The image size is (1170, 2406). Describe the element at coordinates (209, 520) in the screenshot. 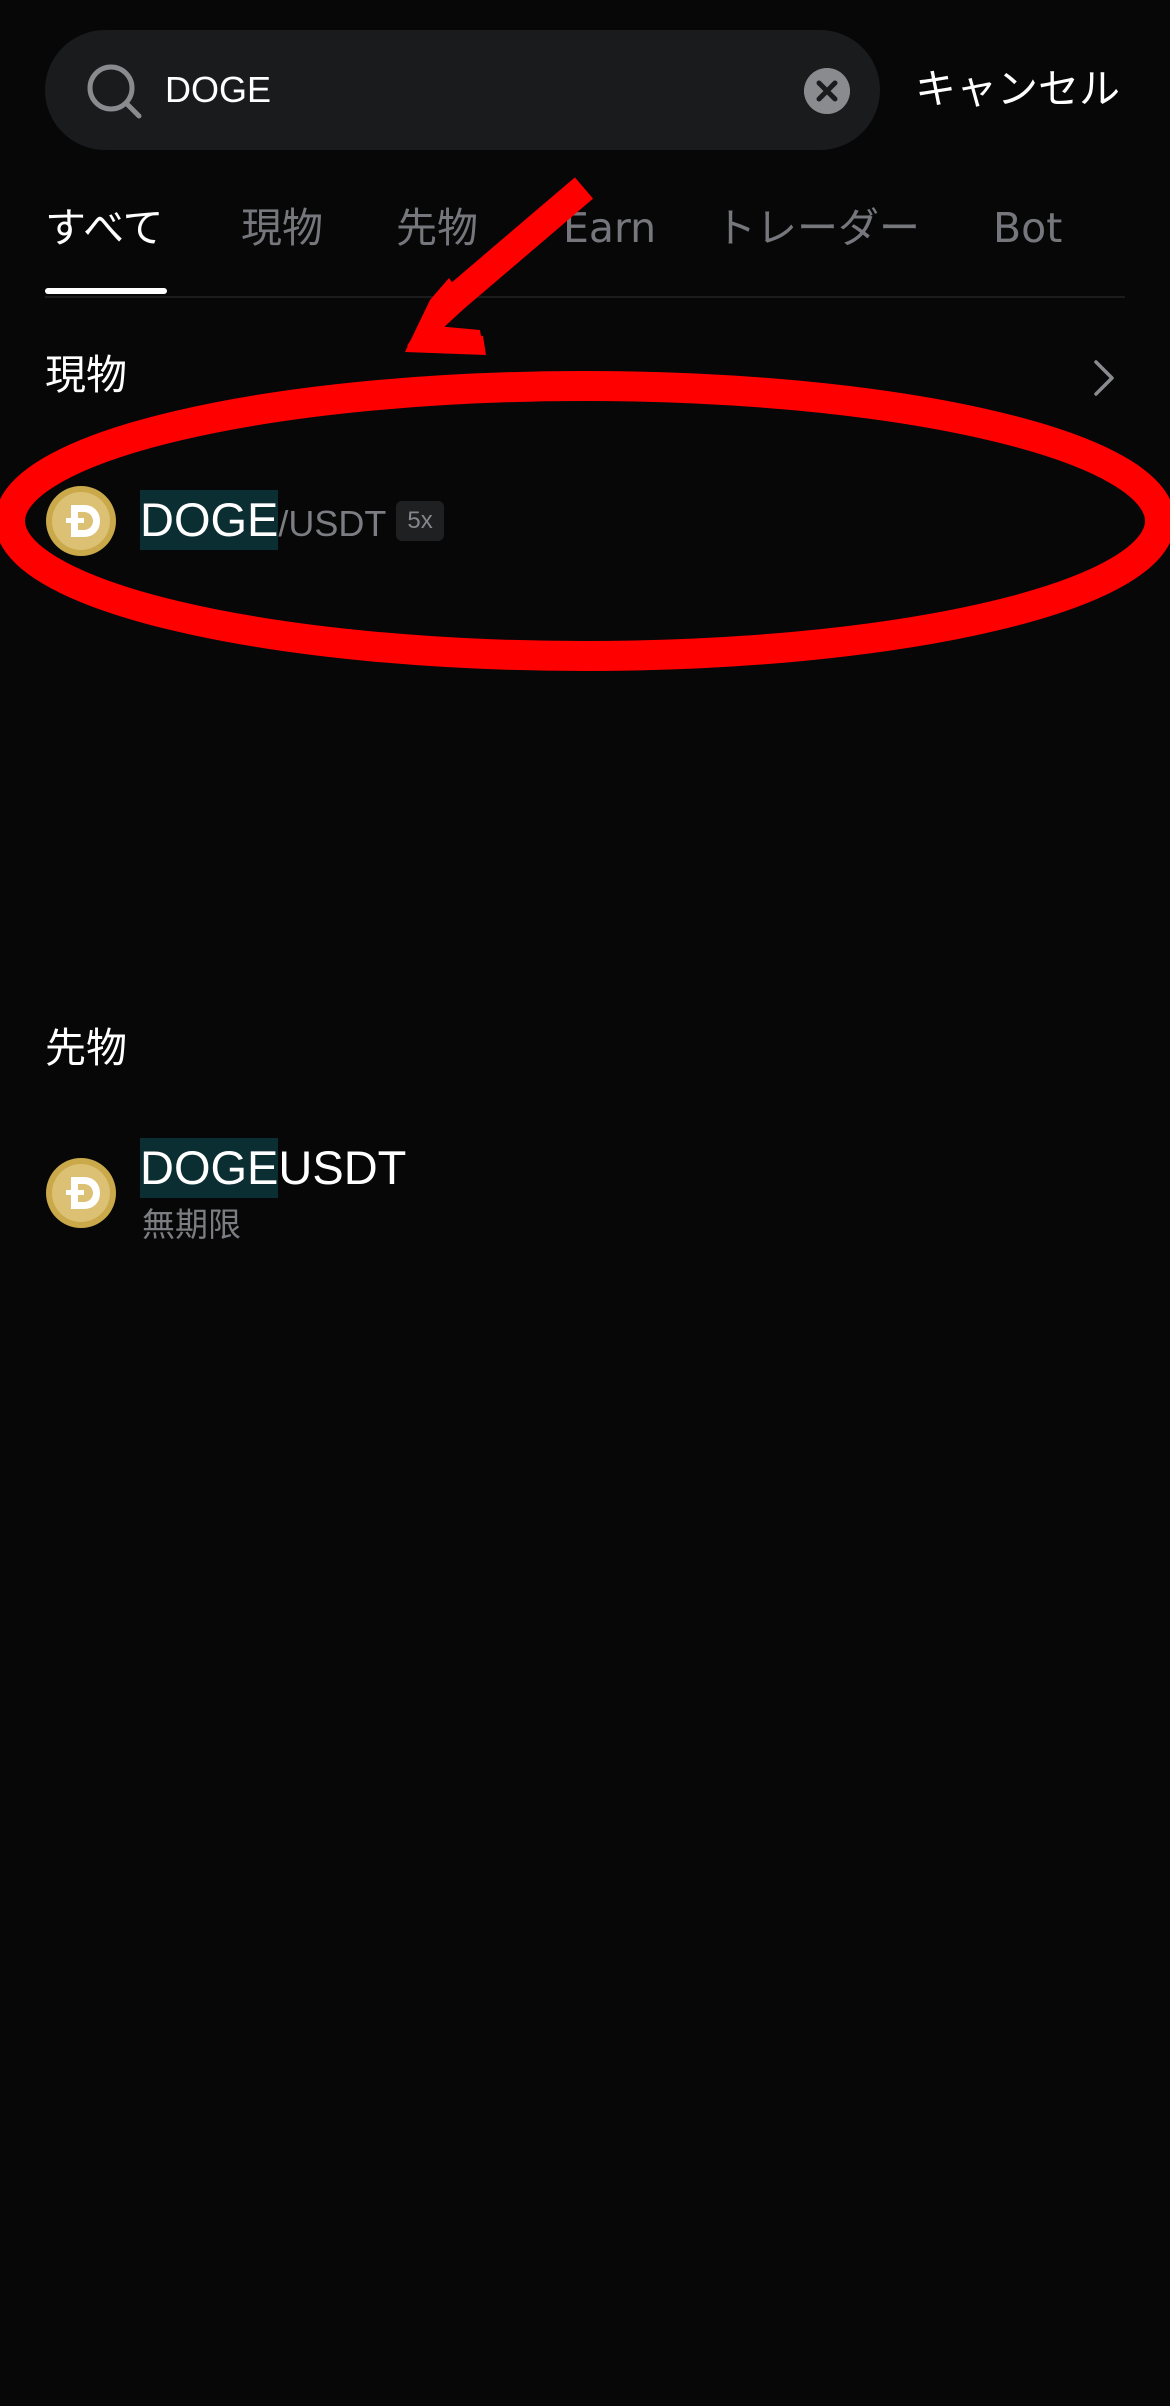

I see `pair-base-highlight: DOGE` at that location.